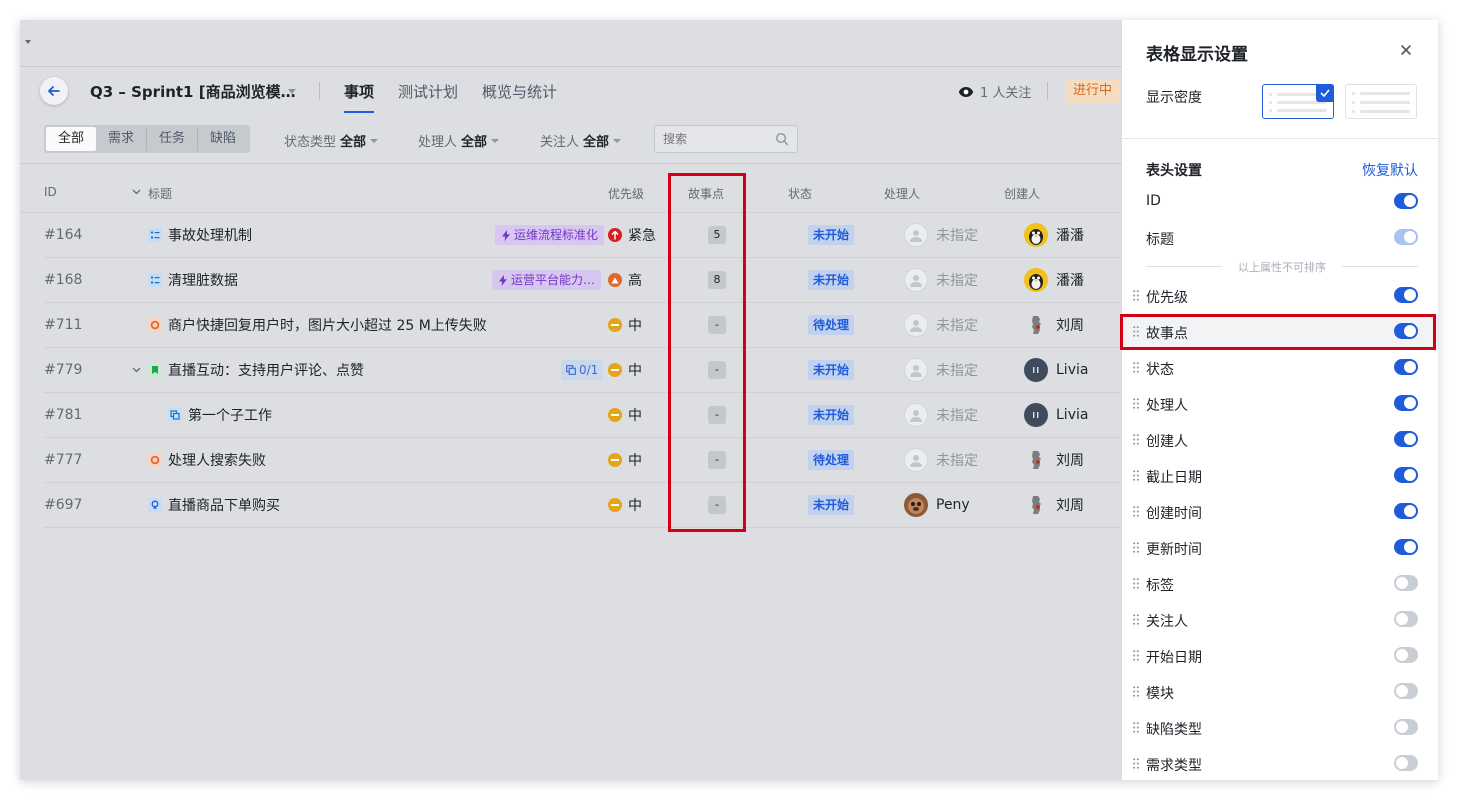 This screenshot has height=800, width=1459. Describe the element at coordinates (122, 139) in the screenshot. I see `segment-requirement: 需求` at that location.